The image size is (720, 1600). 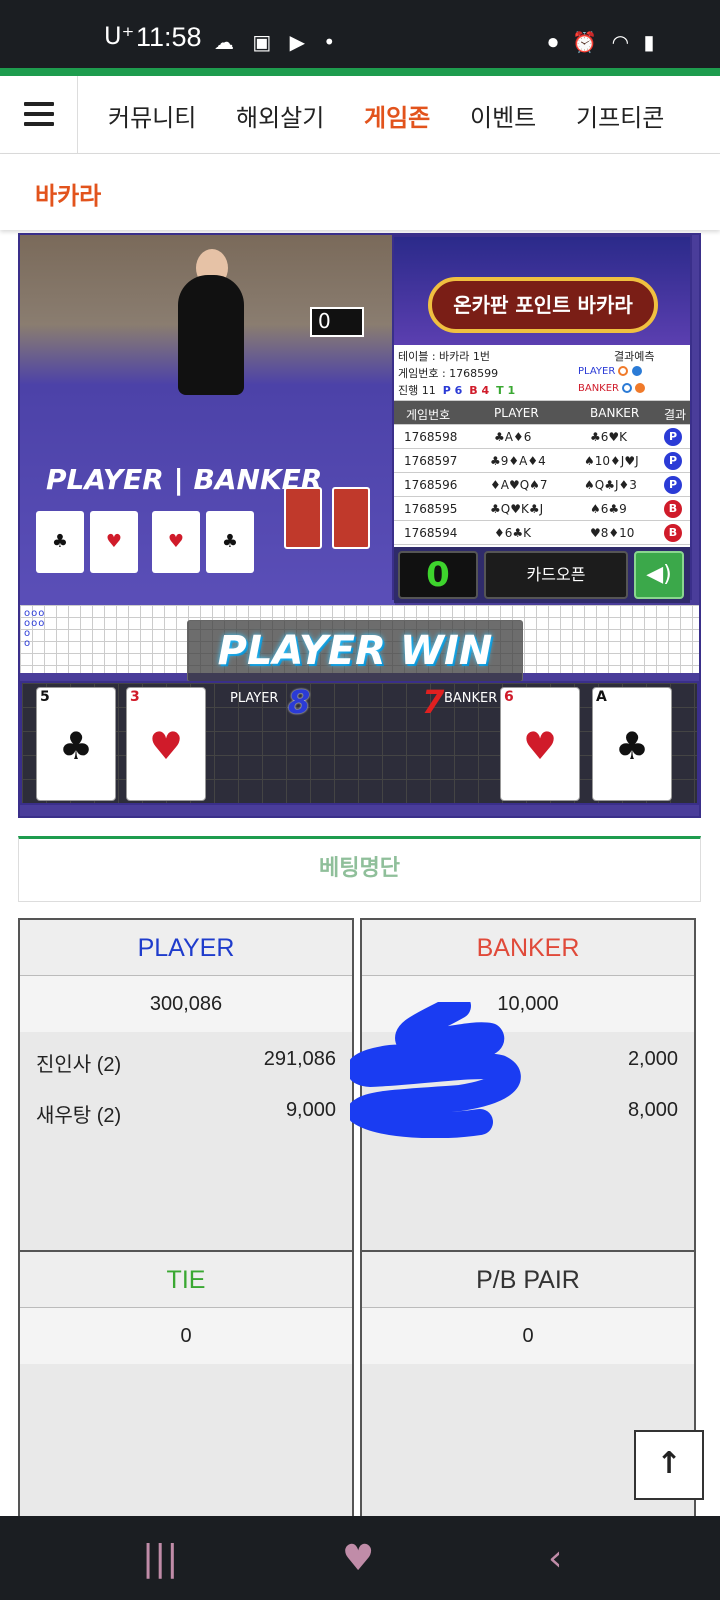 I want to click on nav-item-gamezone: 게임존, so click(x=397, y=115).